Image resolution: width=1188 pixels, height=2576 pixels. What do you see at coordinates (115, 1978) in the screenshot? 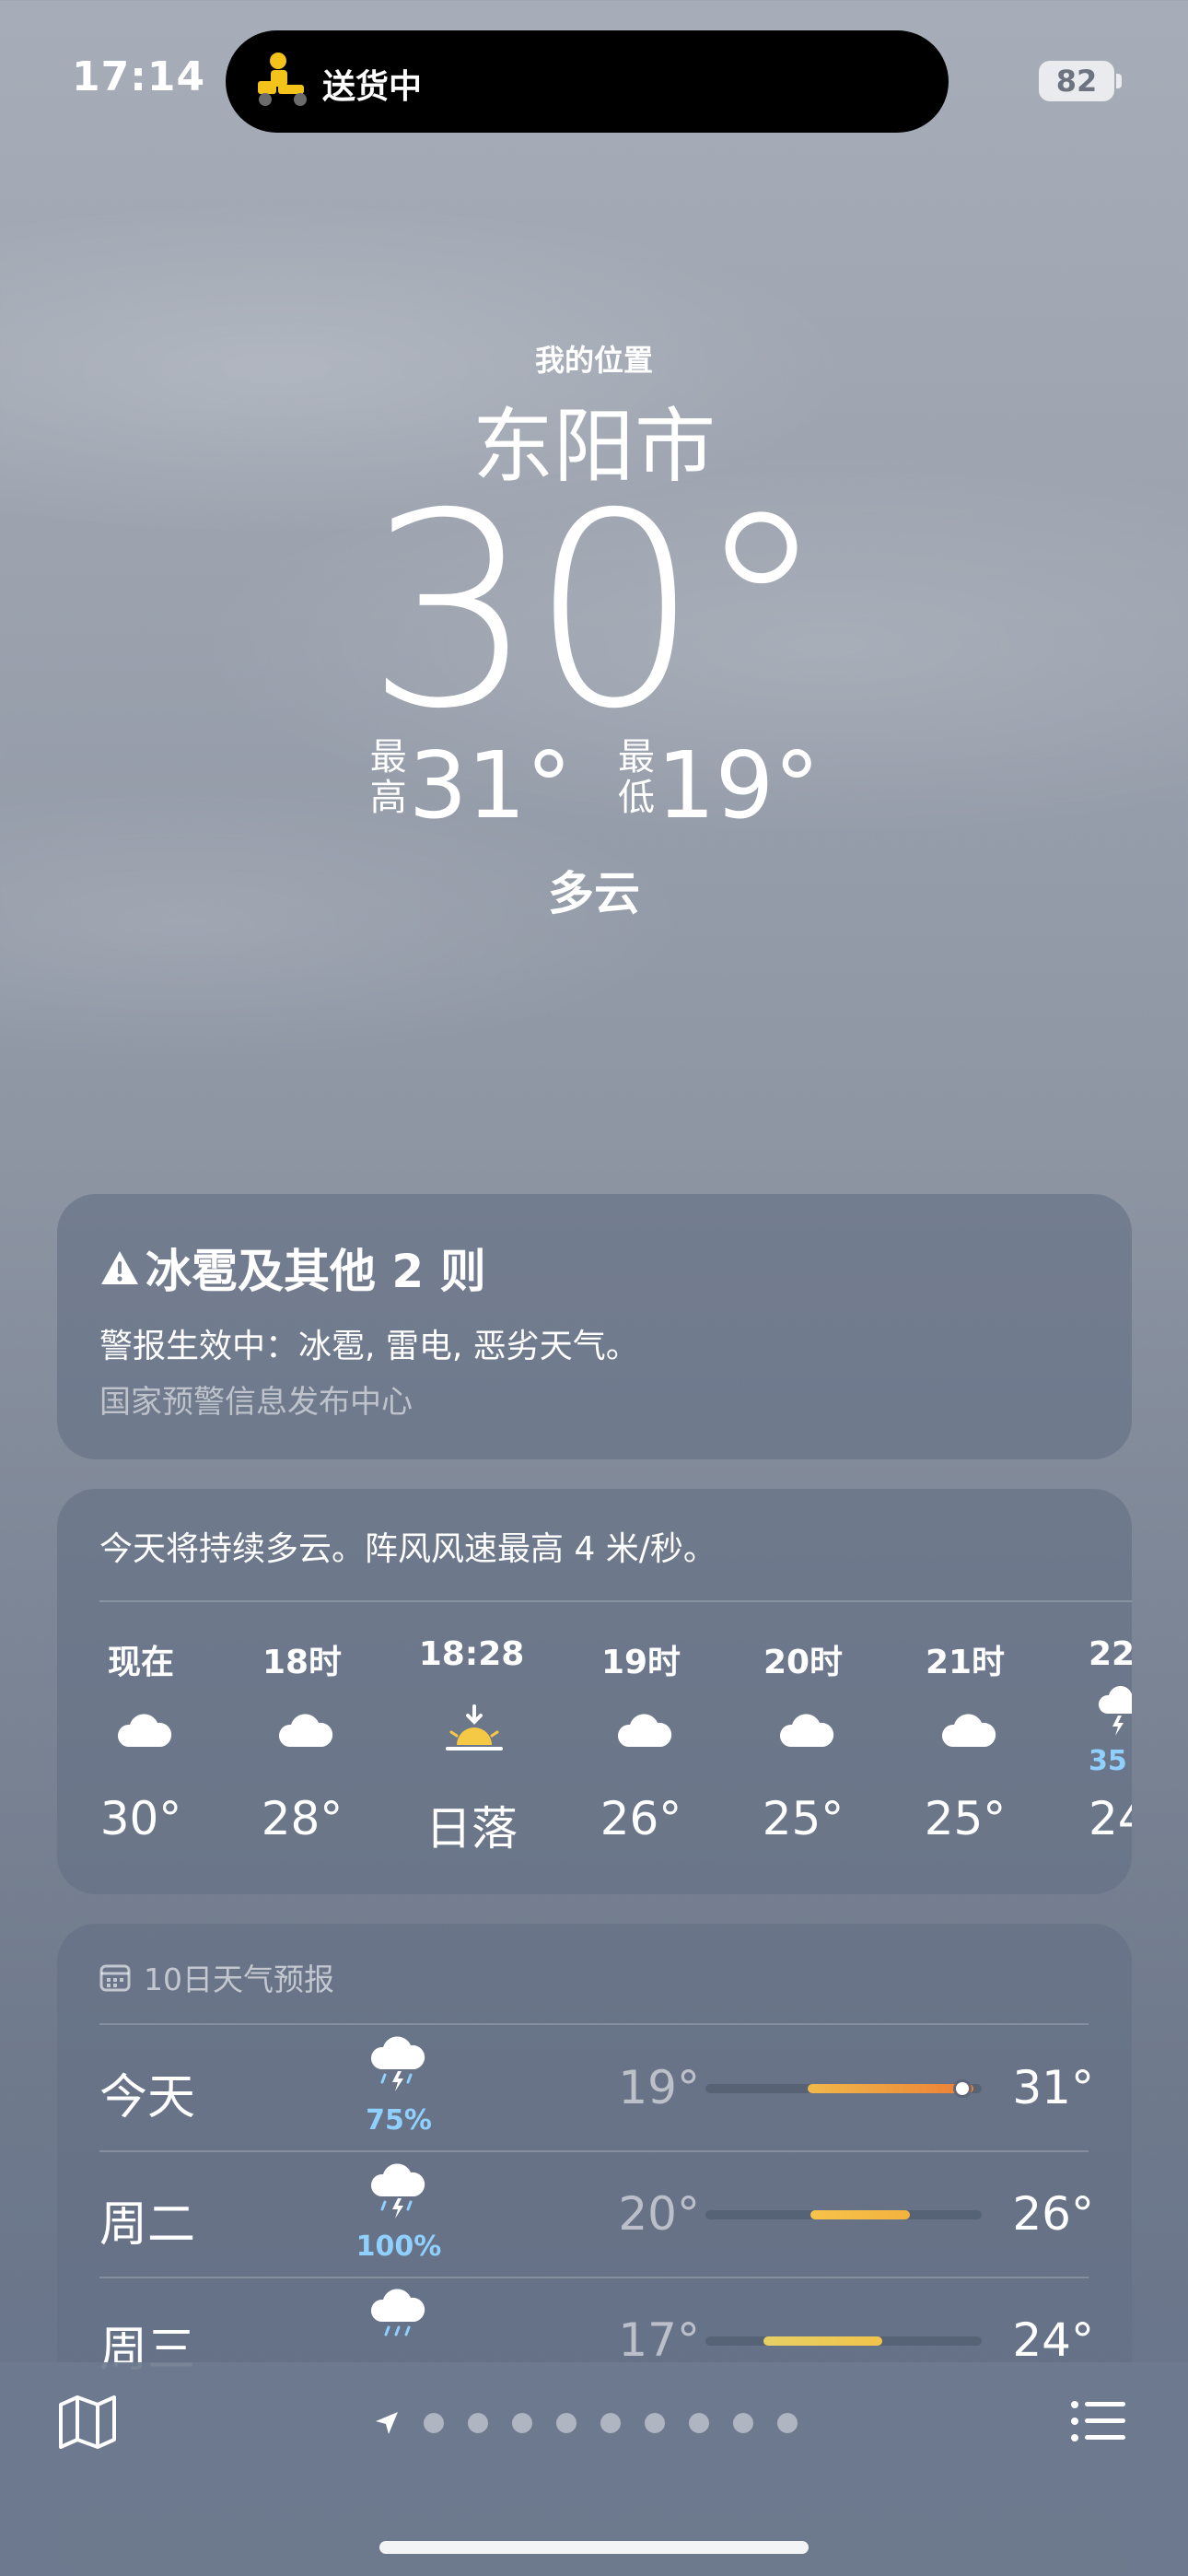
I see `calendar-icon` at bounding box center [115, 1978].